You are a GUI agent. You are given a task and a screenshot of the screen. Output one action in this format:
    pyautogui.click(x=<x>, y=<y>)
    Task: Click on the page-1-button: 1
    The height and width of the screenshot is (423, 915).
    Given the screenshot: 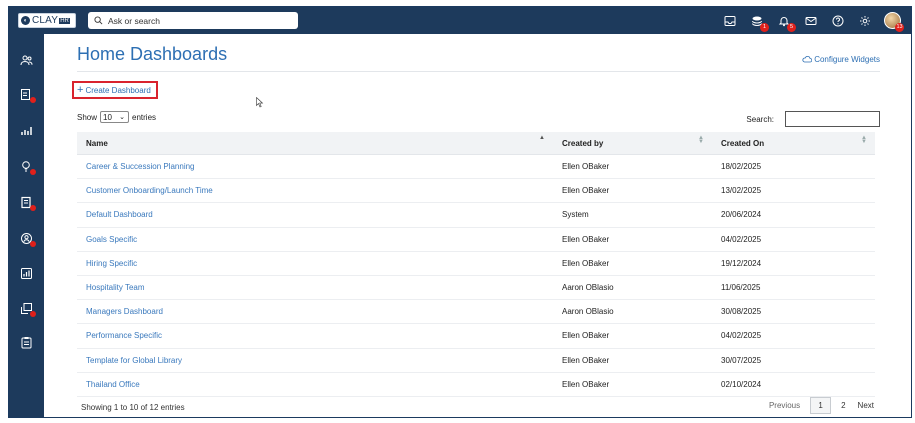 What is the action you would take?
    pyautogui.click(x=821, y=405)
    